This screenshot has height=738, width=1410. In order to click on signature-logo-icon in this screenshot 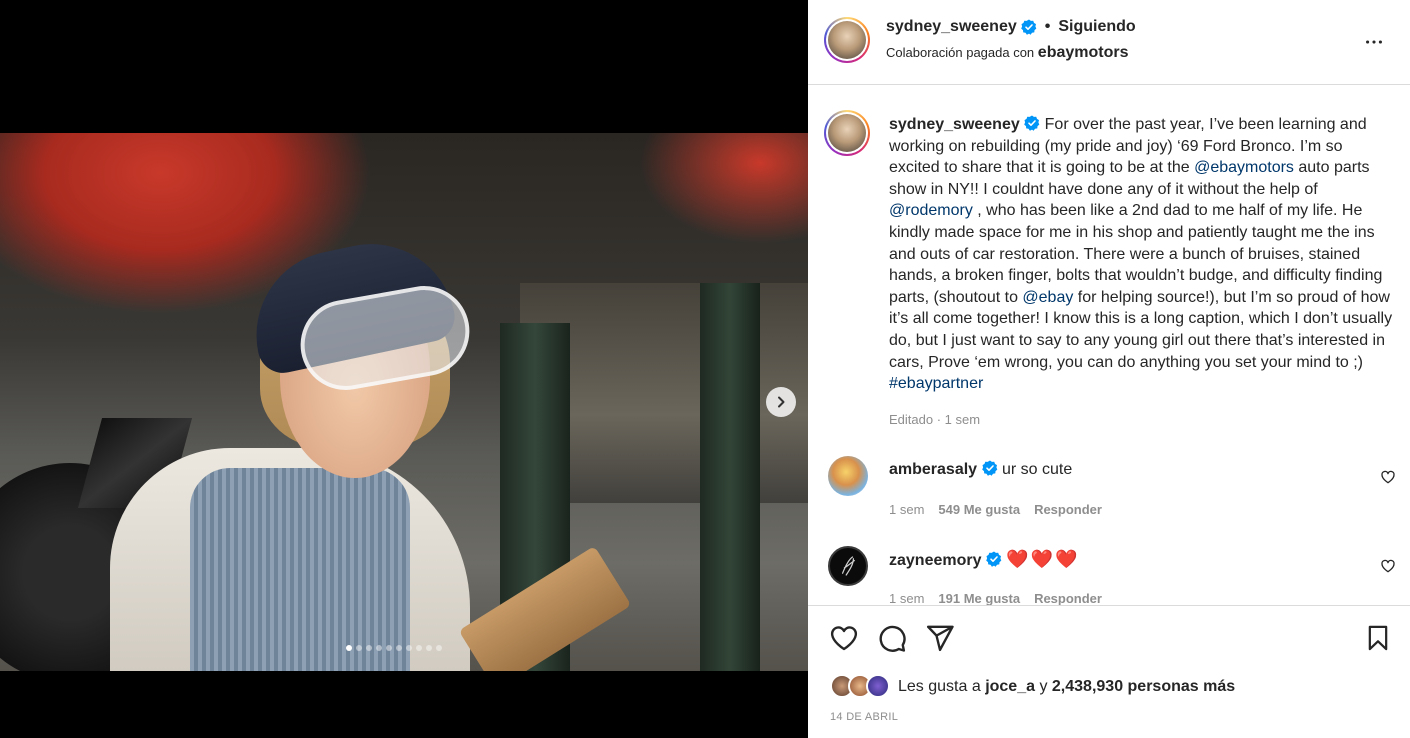, I will do `click(848, 566)`.